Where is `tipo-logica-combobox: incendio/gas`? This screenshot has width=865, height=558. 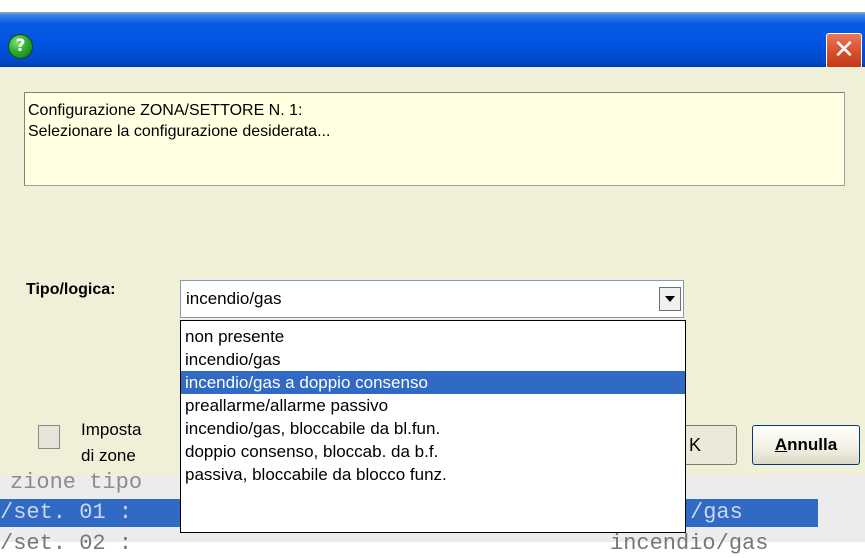
tipo-logica-combobox: incendio/gas is located at coordinates (432, 299).